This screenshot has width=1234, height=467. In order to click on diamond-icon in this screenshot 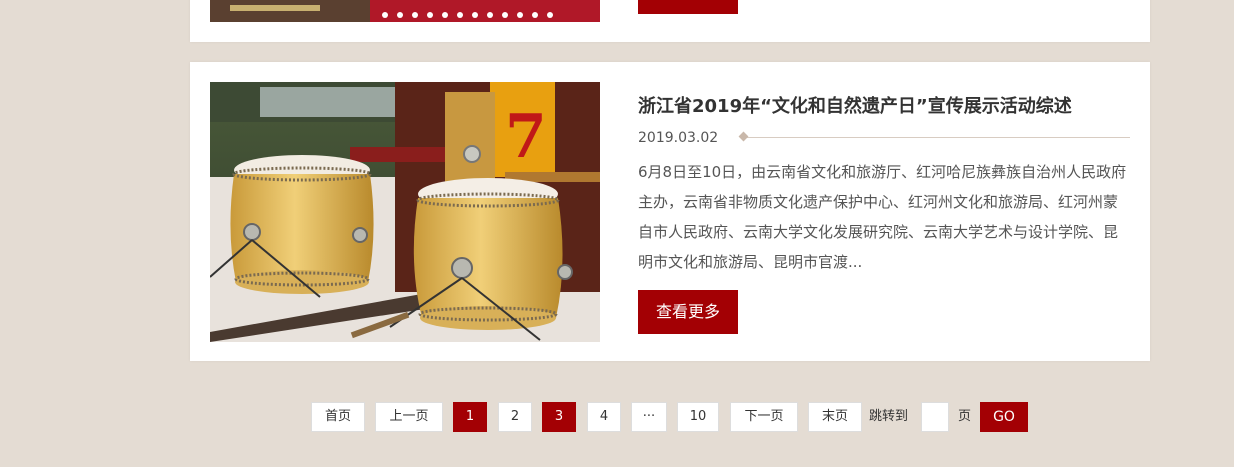, I will do `click(743, 136)`.